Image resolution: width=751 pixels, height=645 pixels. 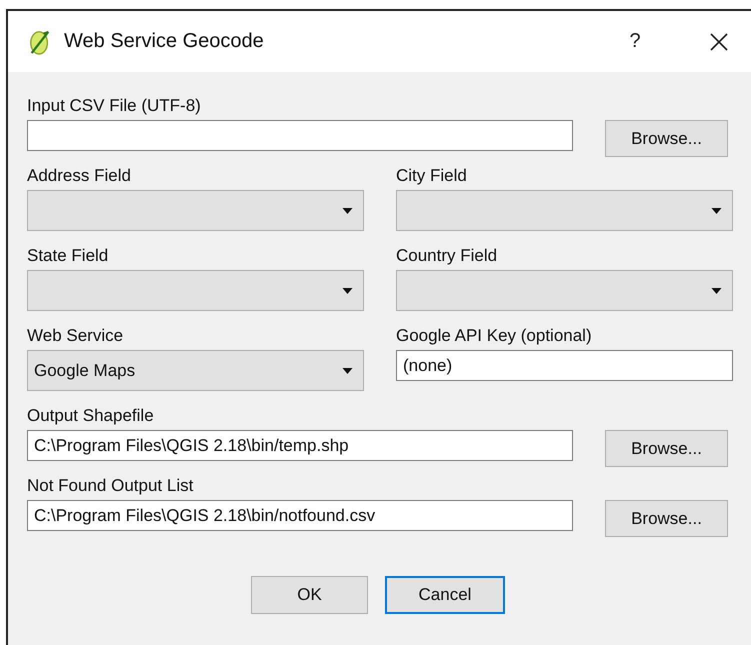 What do you see at coordinates (164, 41) in the screenshot?
I see `window-title: Web Service Geocode` at bounding box center [164, 41].